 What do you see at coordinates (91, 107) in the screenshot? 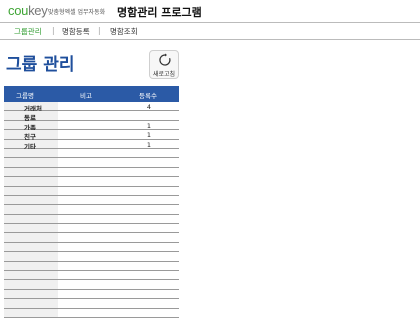
I see `table-row: 거래처 4` at bounding box center [91, 107].